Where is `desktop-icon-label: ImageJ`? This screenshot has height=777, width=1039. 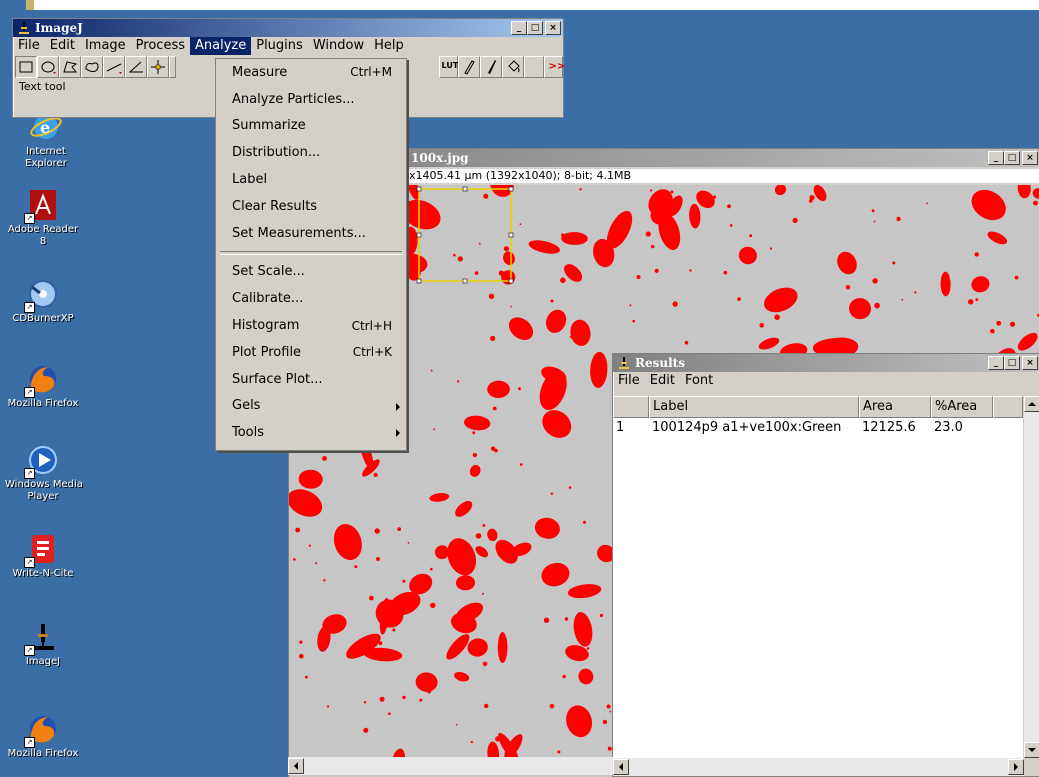
desktop-icon-label: ImageJ is located at coordinates (43, 661).